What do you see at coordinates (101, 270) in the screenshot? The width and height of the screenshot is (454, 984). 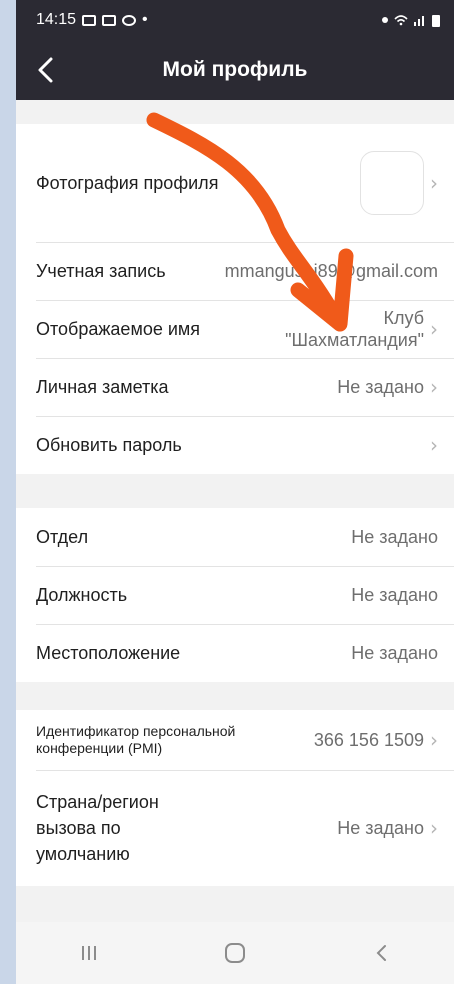 I see `account-label: Учетная запись` at bounding box center [101, 270].